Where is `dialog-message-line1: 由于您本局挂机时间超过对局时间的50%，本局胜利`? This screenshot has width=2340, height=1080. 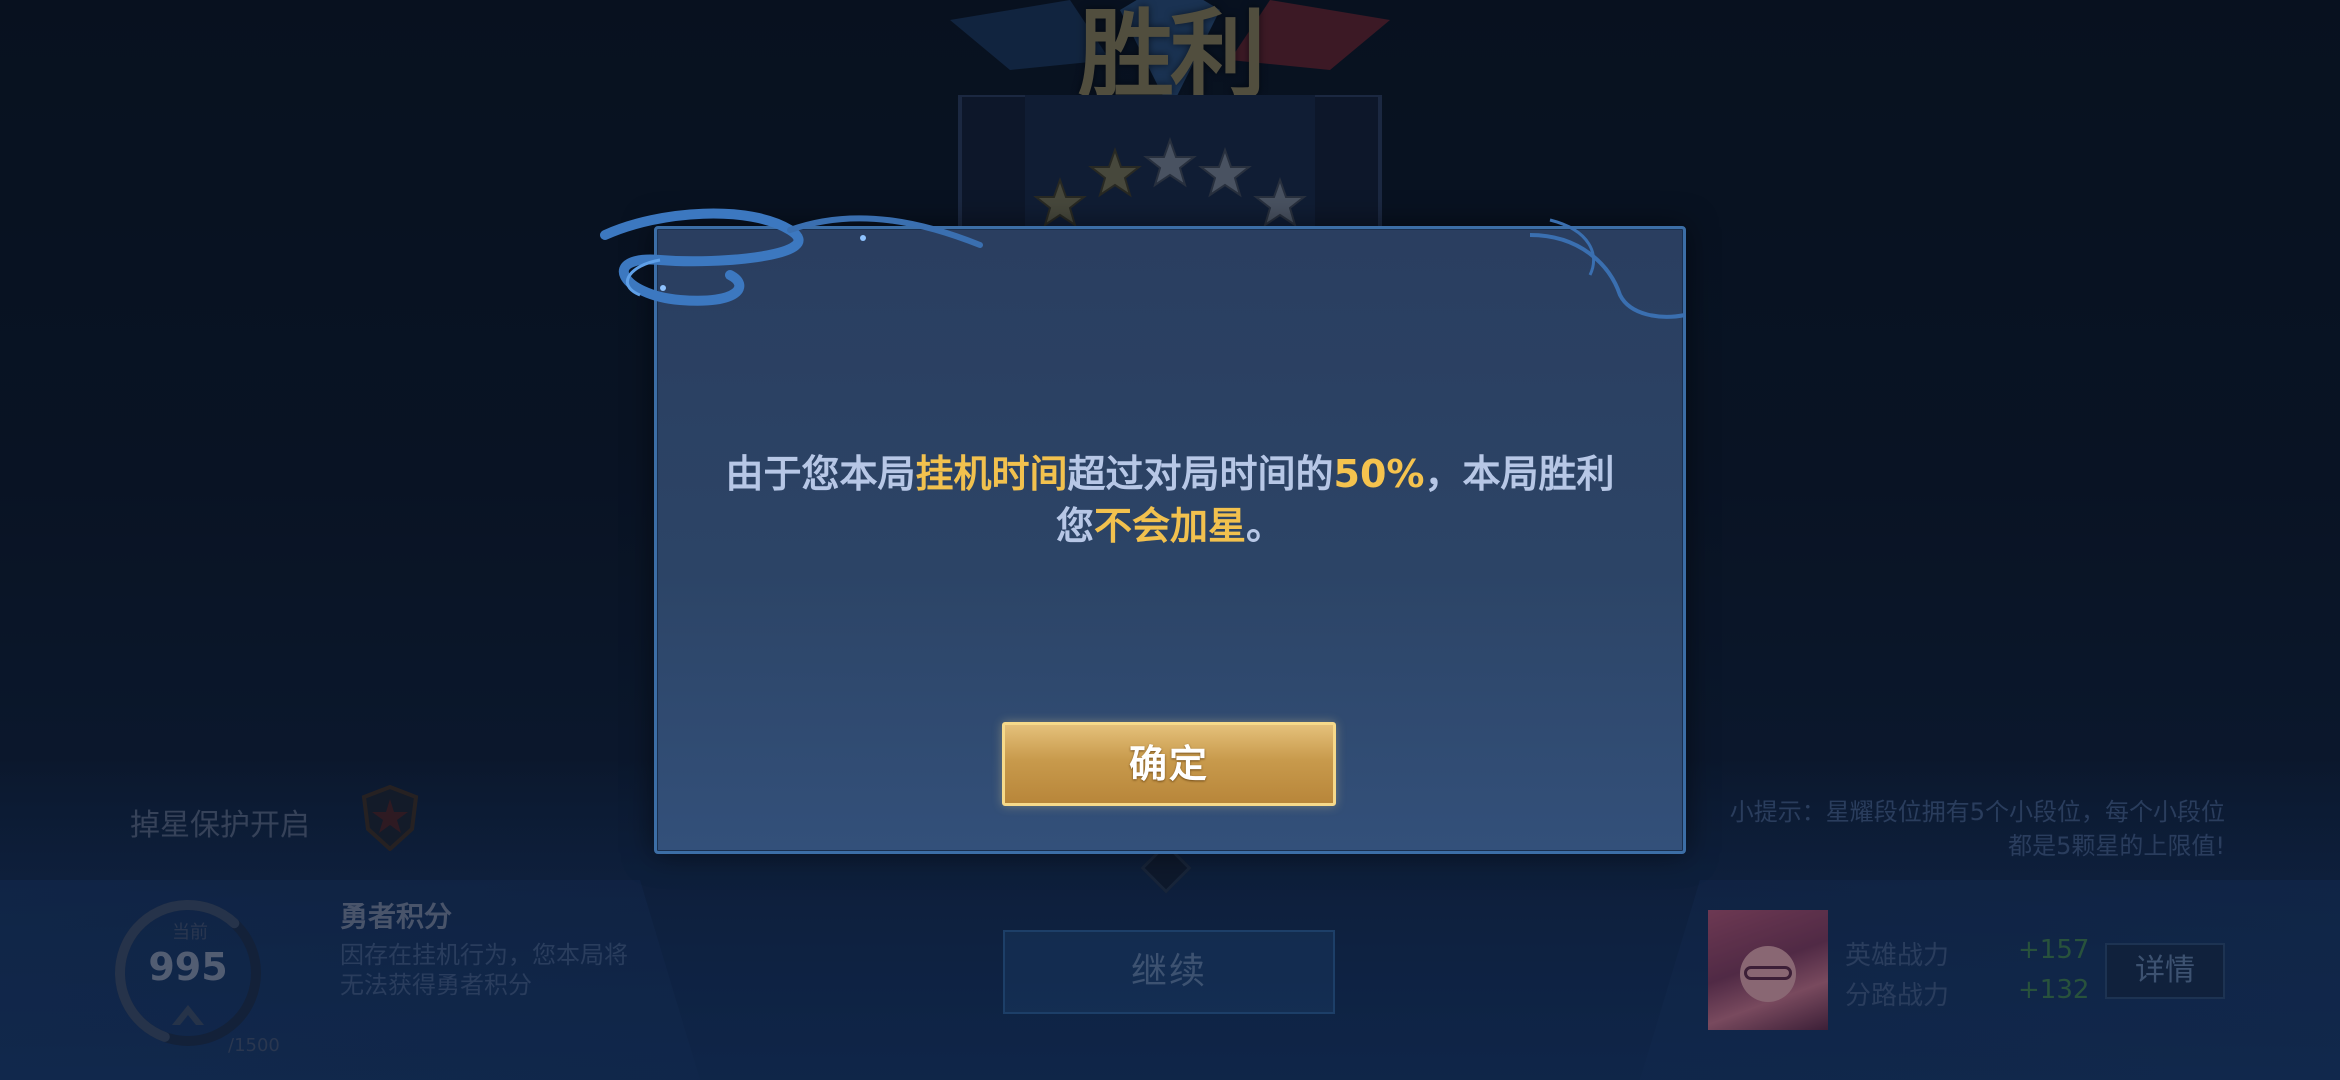
dialog-message-line1: 由于您本局挂机时间超过对局时间的50%，本局胜利 is located at coordinates (1170, 474).